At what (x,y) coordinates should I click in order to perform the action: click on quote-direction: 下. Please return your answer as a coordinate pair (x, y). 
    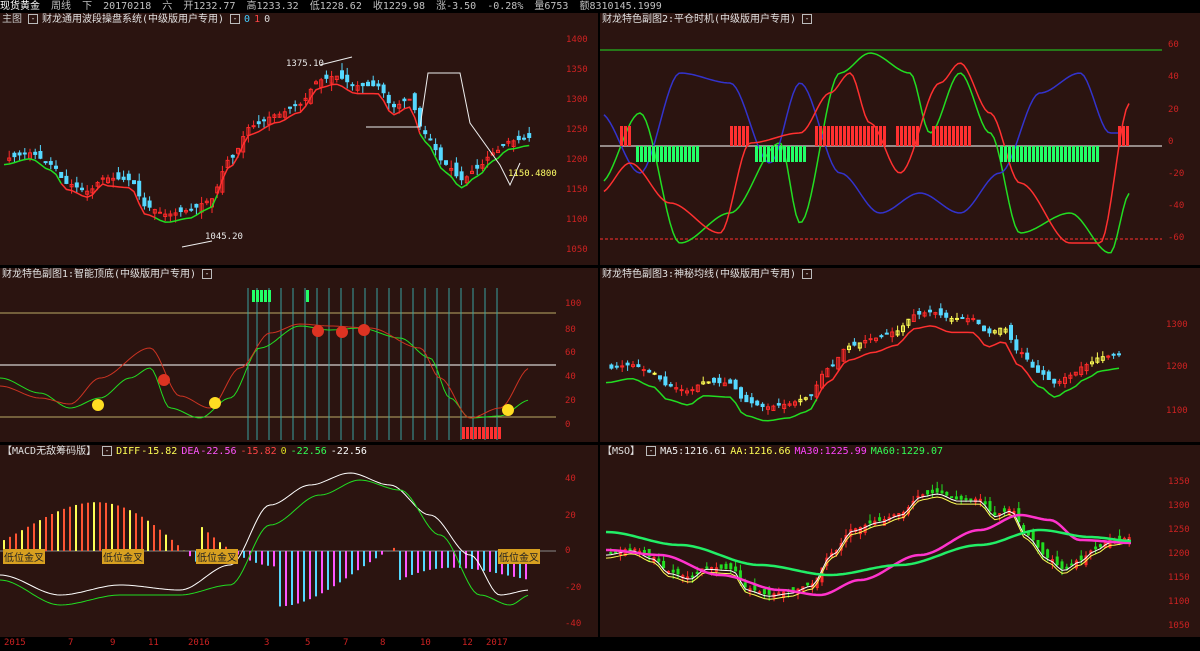
    Looking at the image, I should click on (87, 6).